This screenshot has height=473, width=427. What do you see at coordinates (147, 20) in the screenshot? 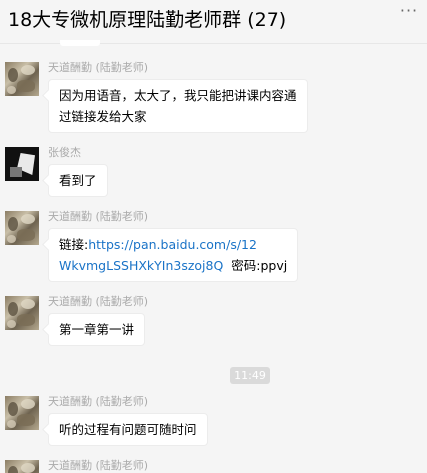
I see `chat-title: 18大专微机原理陆勤老师群 (27)` at bounding box center [147, 20].